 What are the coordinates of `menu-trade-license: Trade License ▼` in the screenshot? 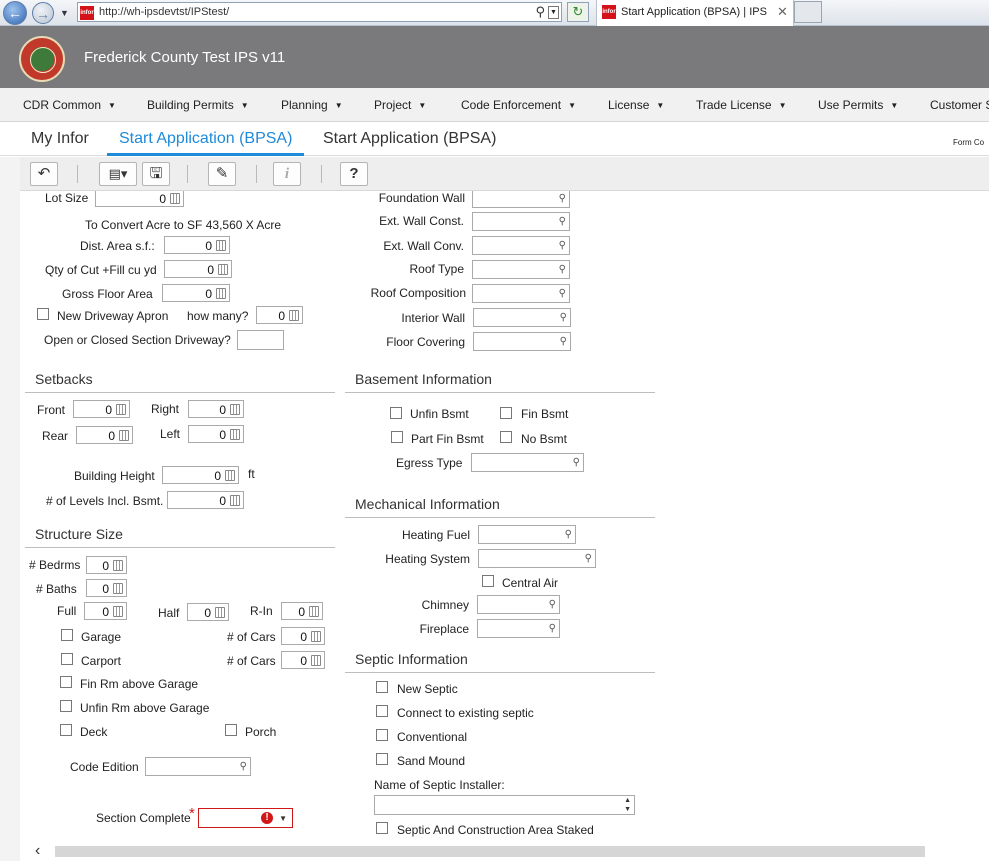 It's located at (741, 105).